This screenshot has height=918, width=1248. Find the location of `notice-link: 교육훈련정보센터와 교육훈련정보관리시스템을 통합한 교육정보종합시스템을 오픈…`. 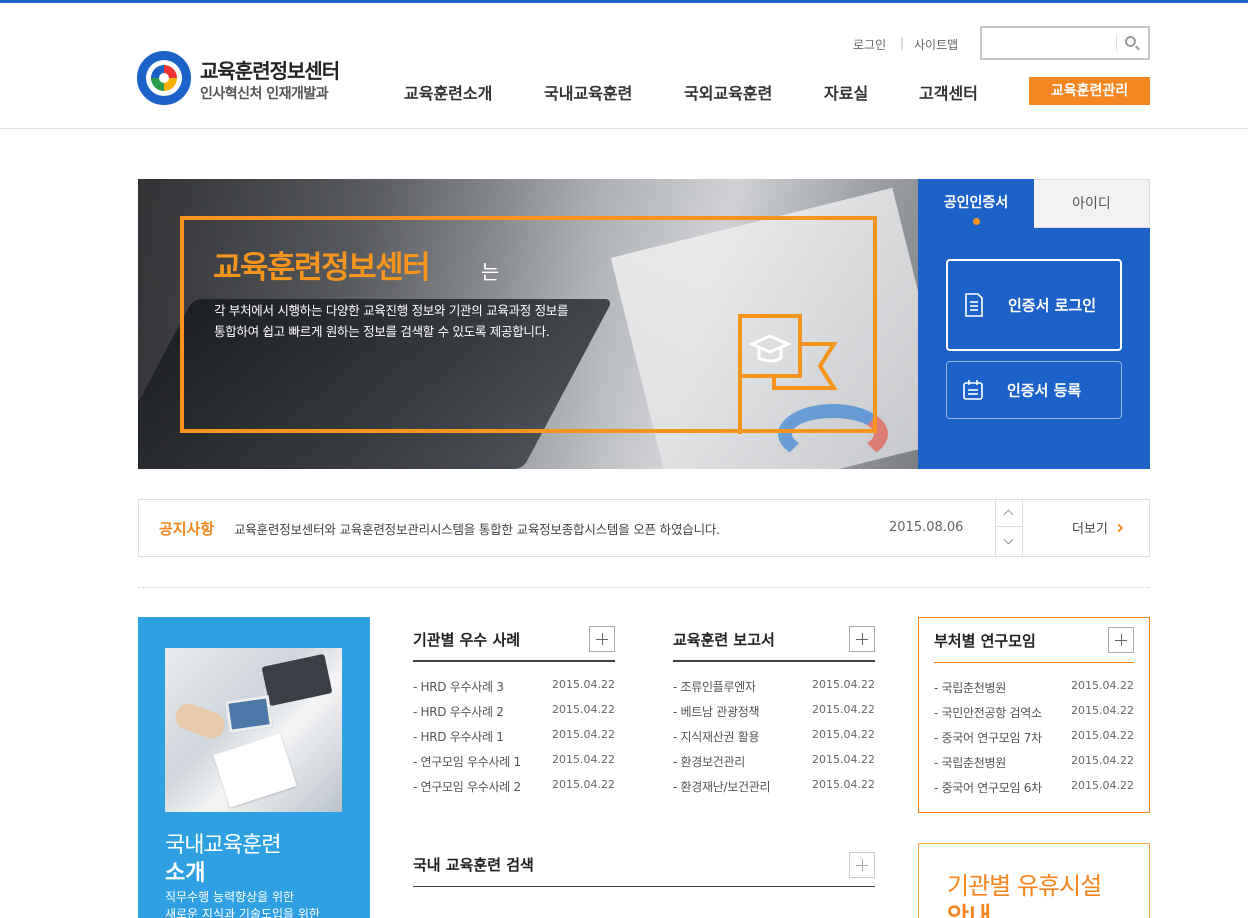

notice-link: 교육훈련정보센터와 교육훈련정보관리시스템을 통합한 교육정보종합시스템을 오픈… is located at coordinates (477, 528).